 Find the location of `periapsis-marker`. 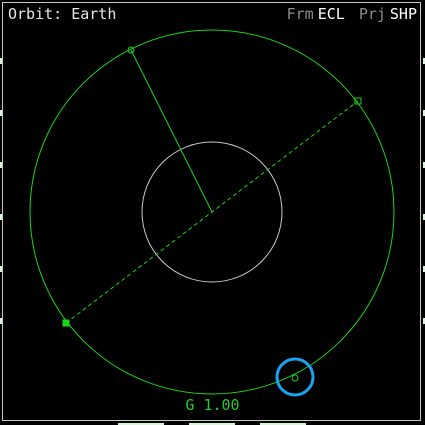

periapsis-marker is located at coordinates (295, 378).